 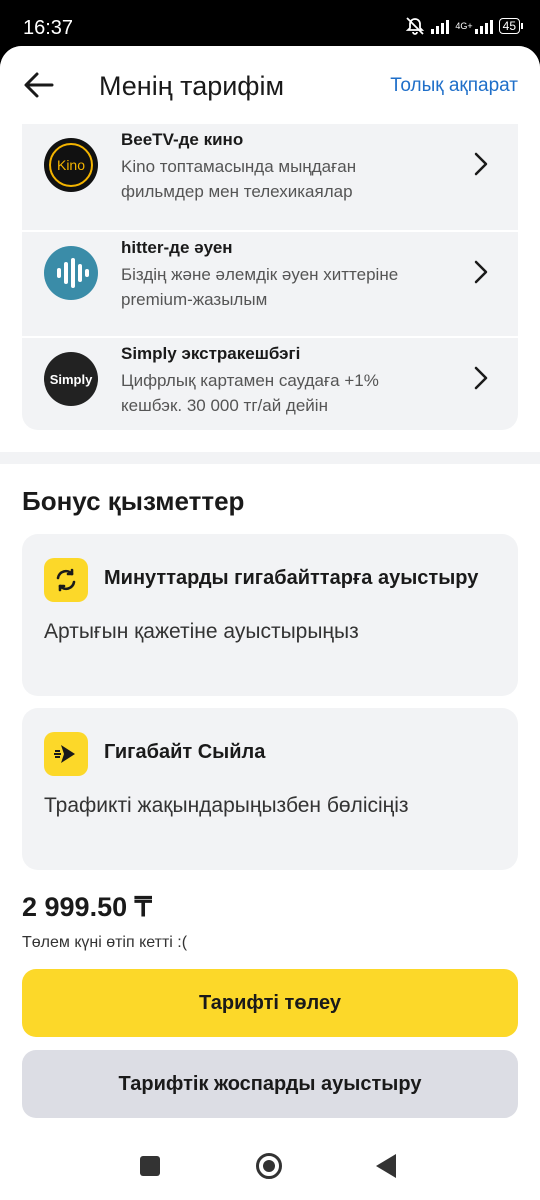 I want to click on sound-wave-icon, so click(x=73, y=273).